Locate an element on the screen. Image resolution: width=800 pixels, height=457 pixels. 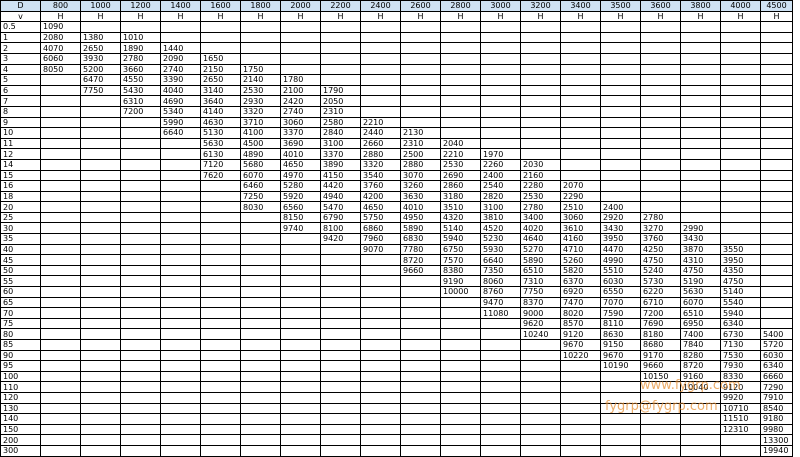
table-cell: 4070 is located at coordinates (60, 48).